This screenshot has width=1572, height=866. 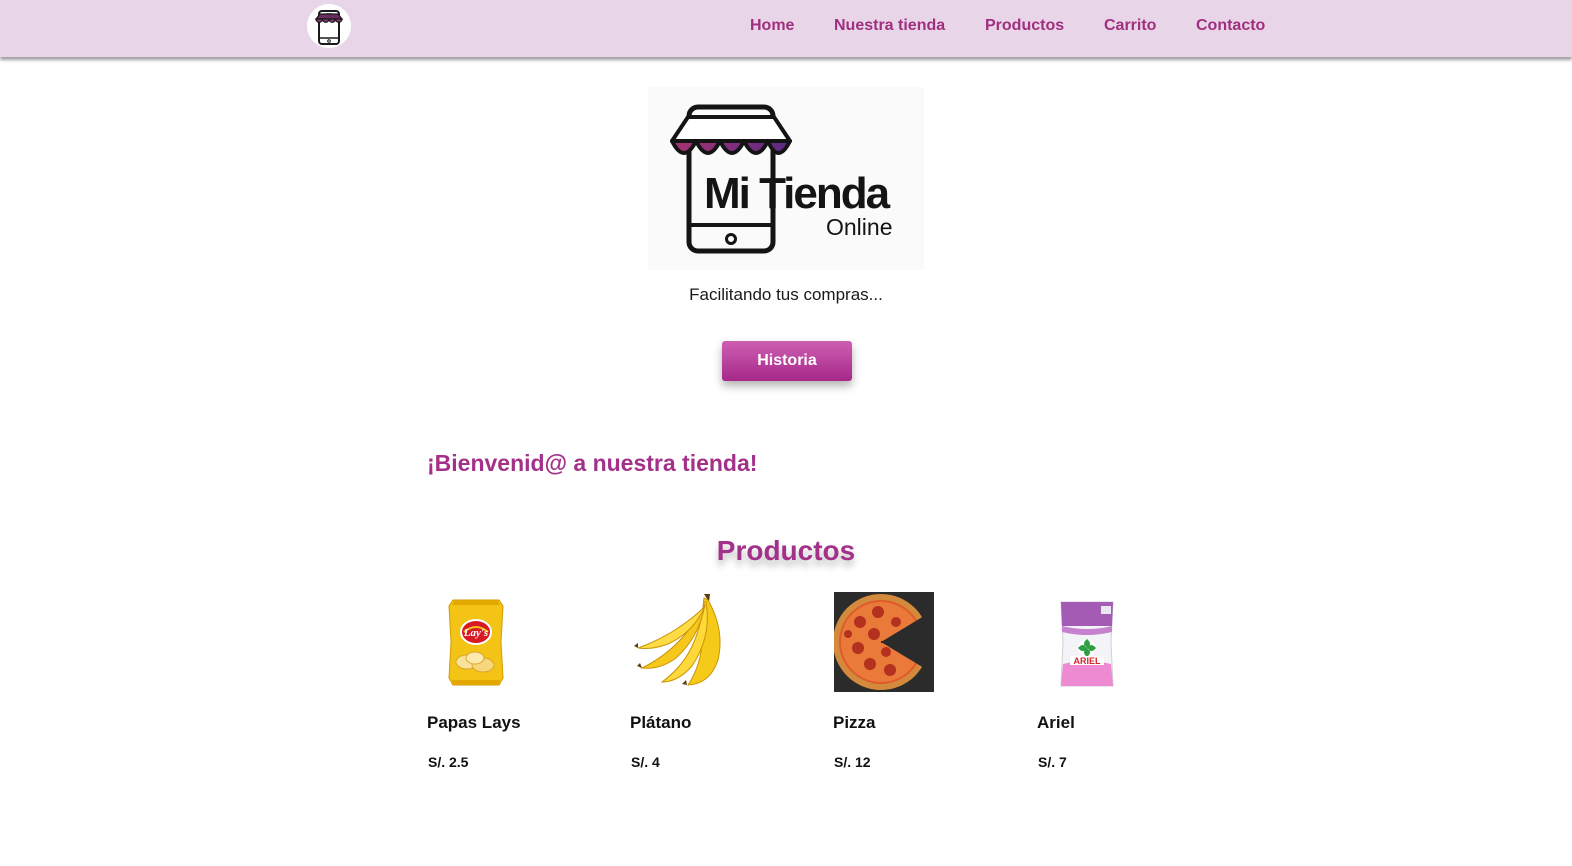 I want to click on product-price: S/. 12, so click(x=852, y=762).